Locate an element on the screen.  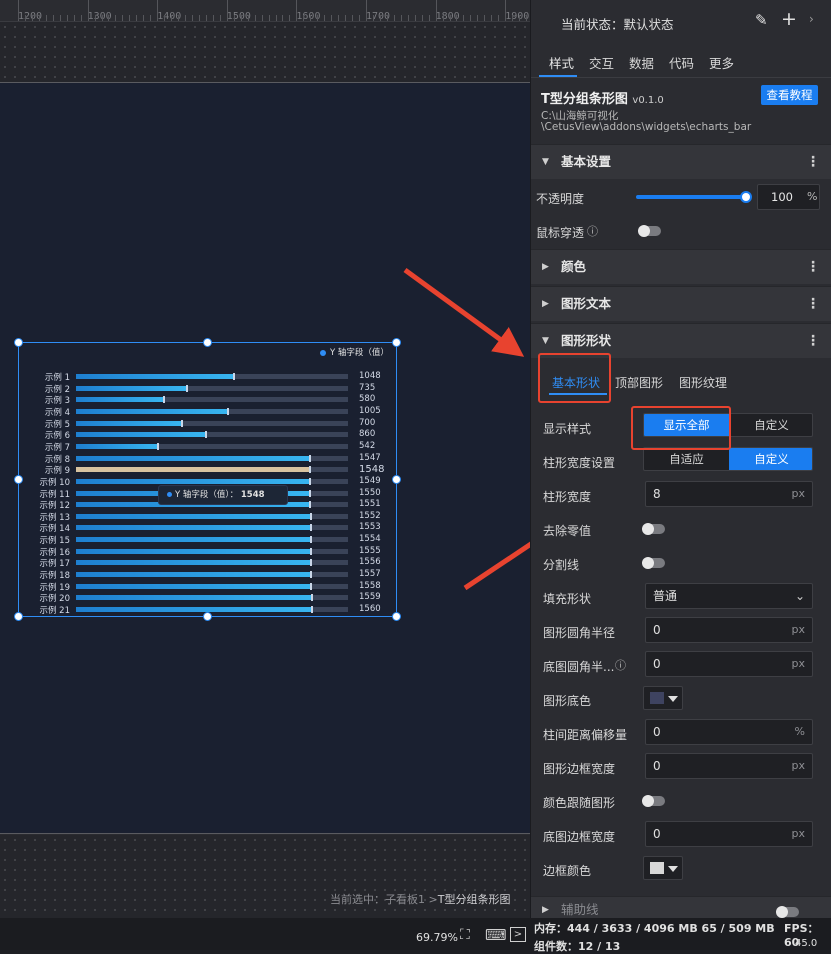
chevron-right-icon: › is located at coordinates (811, 19).